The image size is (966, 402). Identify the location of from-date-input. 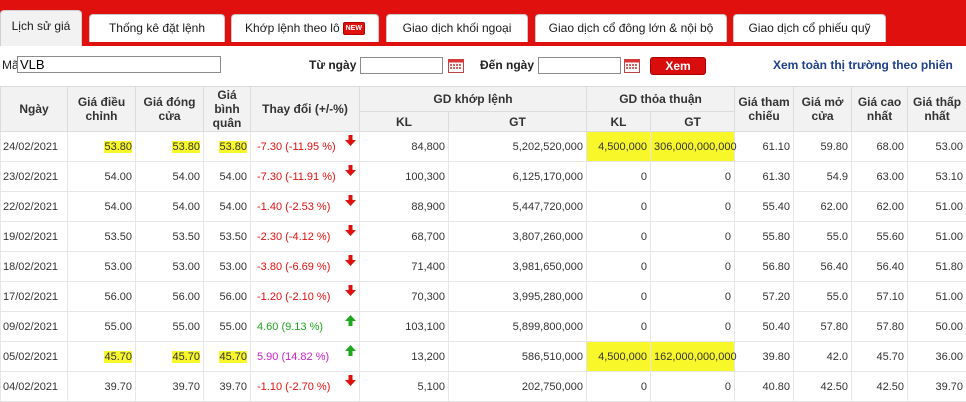
(401, 65).